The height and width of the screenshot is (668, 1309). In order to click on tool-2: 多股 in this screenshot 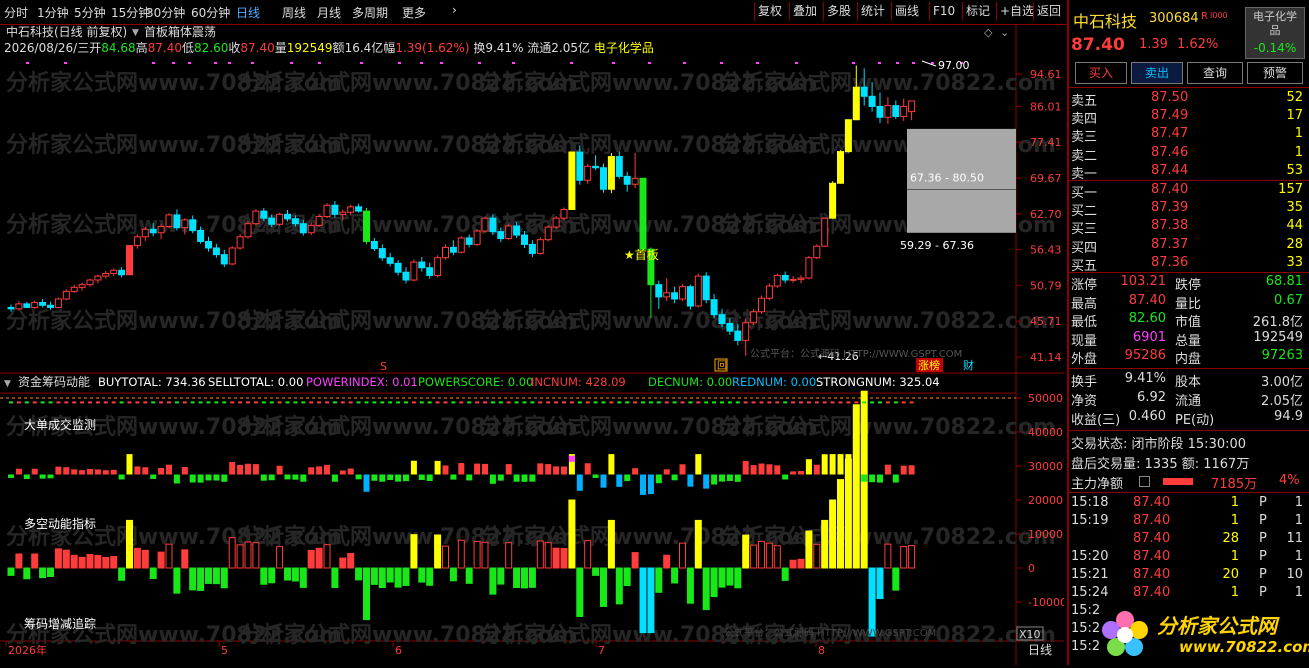, I will do `click(838, 11)`.